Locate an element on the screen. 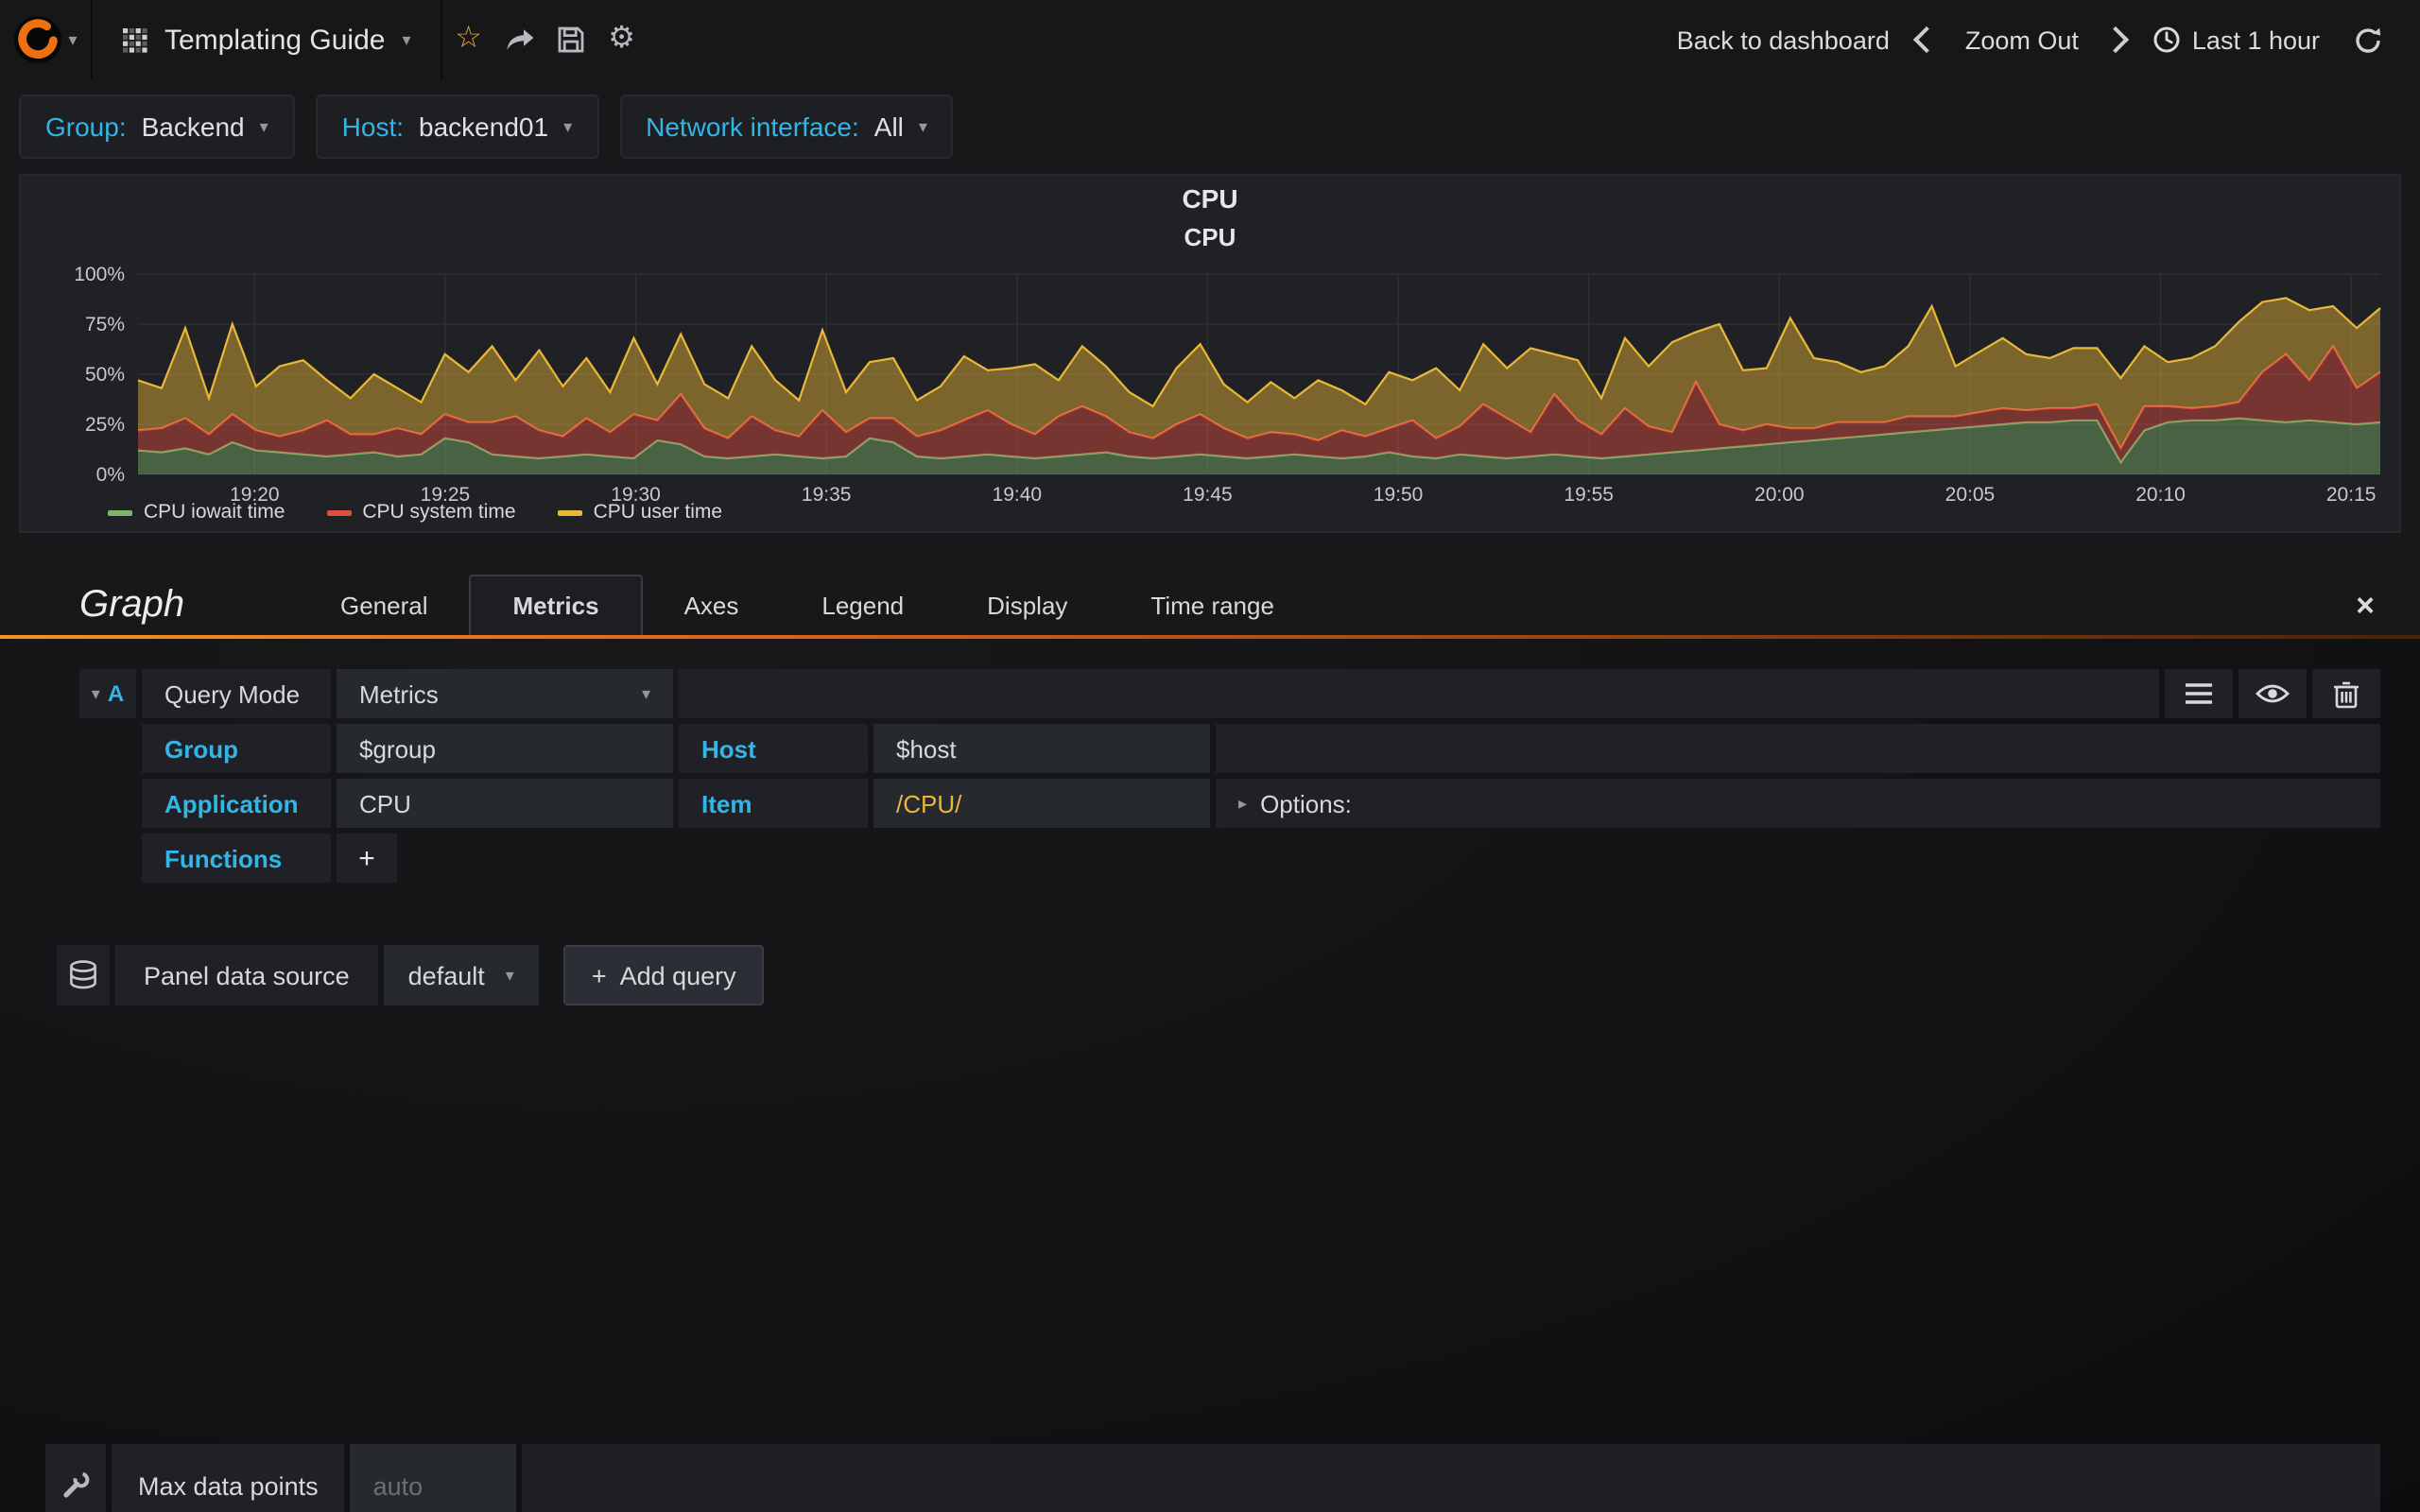 The image size is (2420, 1512). hamburger-icon is located at coordinates (2199, 693).